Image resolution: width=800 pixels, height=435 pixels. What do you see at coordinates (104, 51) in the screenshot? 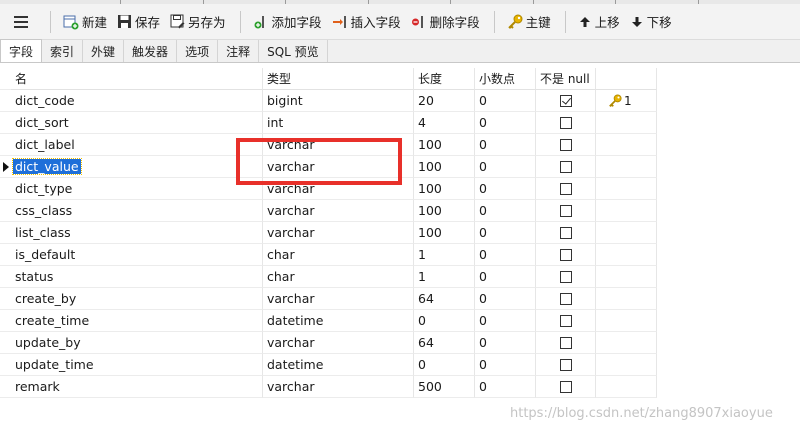
I see `tab-foreign-keys: 外键` at bounding box center [104, 51].